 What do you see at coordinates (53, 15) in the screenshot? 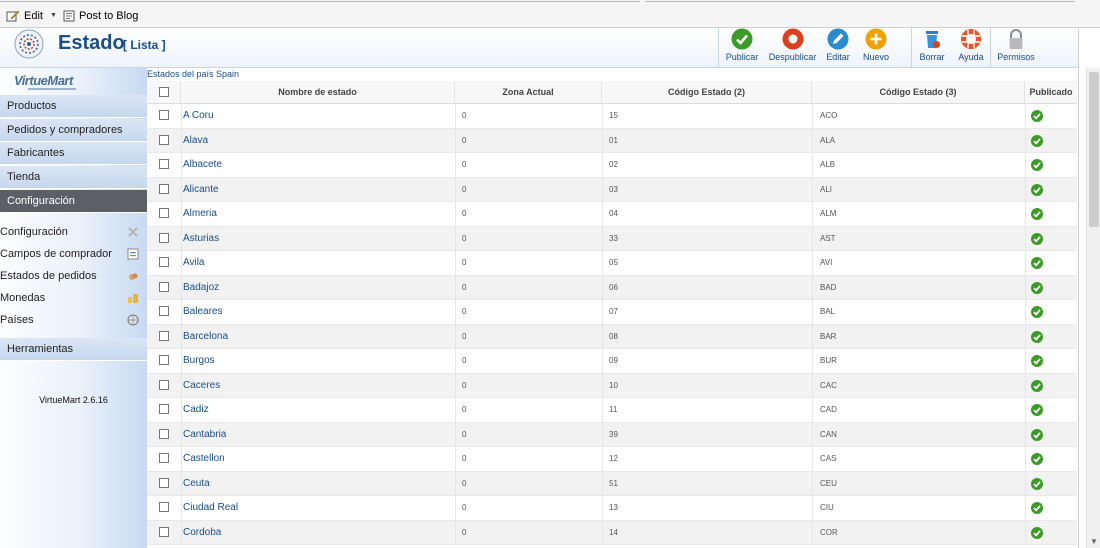
I see `chevron-down-icon: ▼` at bounding box center [53, 15].